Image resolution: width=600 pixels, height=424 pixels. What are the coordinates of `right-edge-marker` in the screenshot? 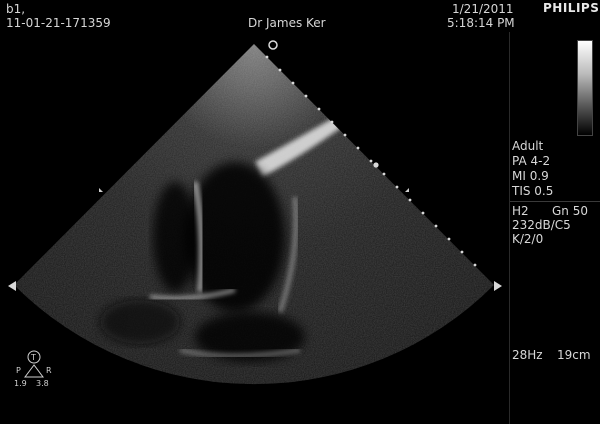 It's located at (498, 286).